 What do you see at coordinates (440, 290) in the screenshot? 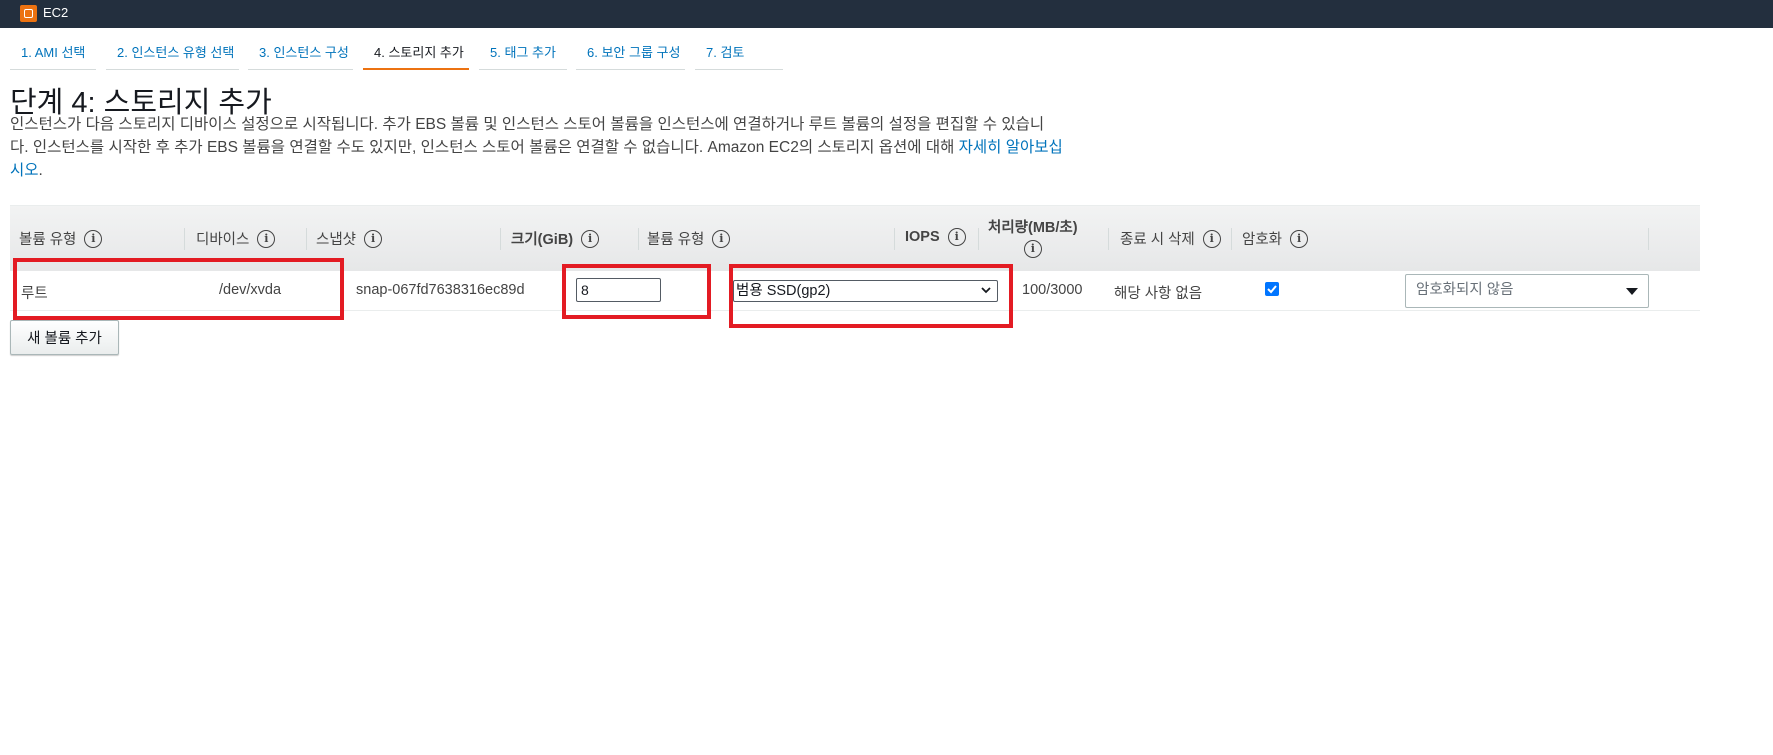
I see `cell-snapshot: snap-067fd7638316ec89d` at bounding box center [440, 290].